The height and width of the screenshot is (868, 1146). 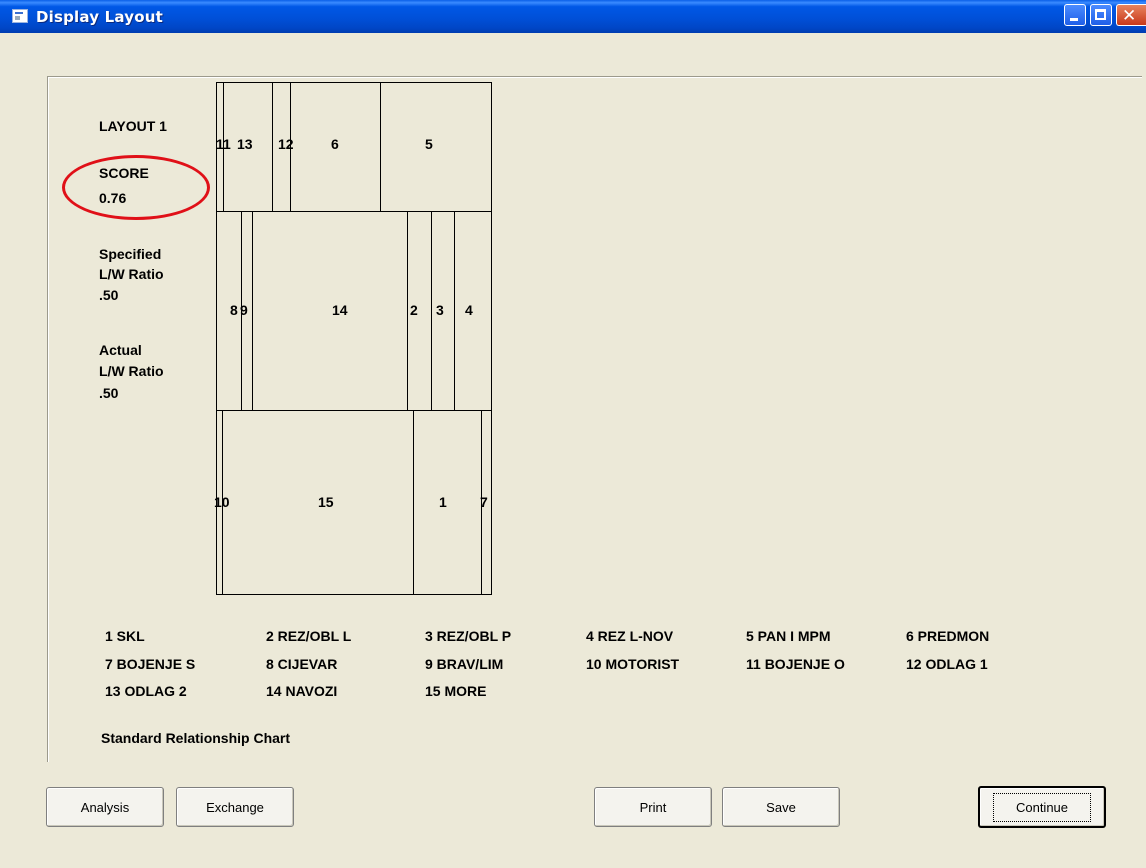 What do you see at coordinates (196, 738) in the screenshot?
I see `chart-name-label: Standard Relationship Chart` at bounding box center [196, 738].